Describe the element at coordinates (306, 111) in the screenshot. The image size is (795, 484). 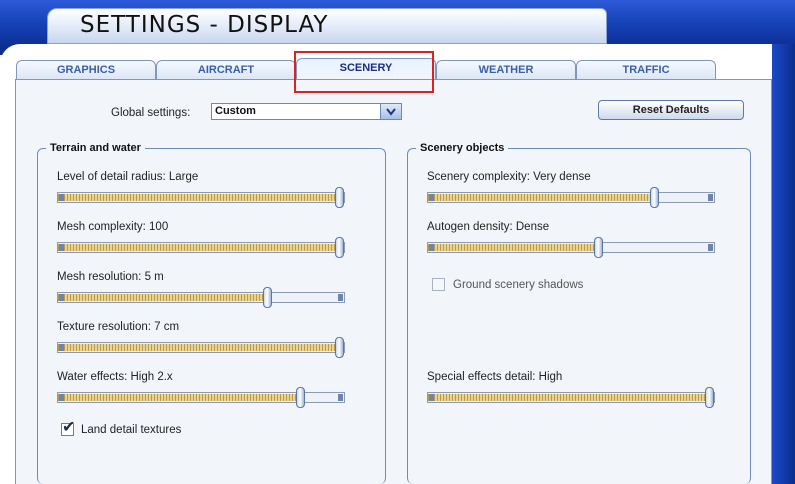
I see `global-settings-select: Custom` at that location.